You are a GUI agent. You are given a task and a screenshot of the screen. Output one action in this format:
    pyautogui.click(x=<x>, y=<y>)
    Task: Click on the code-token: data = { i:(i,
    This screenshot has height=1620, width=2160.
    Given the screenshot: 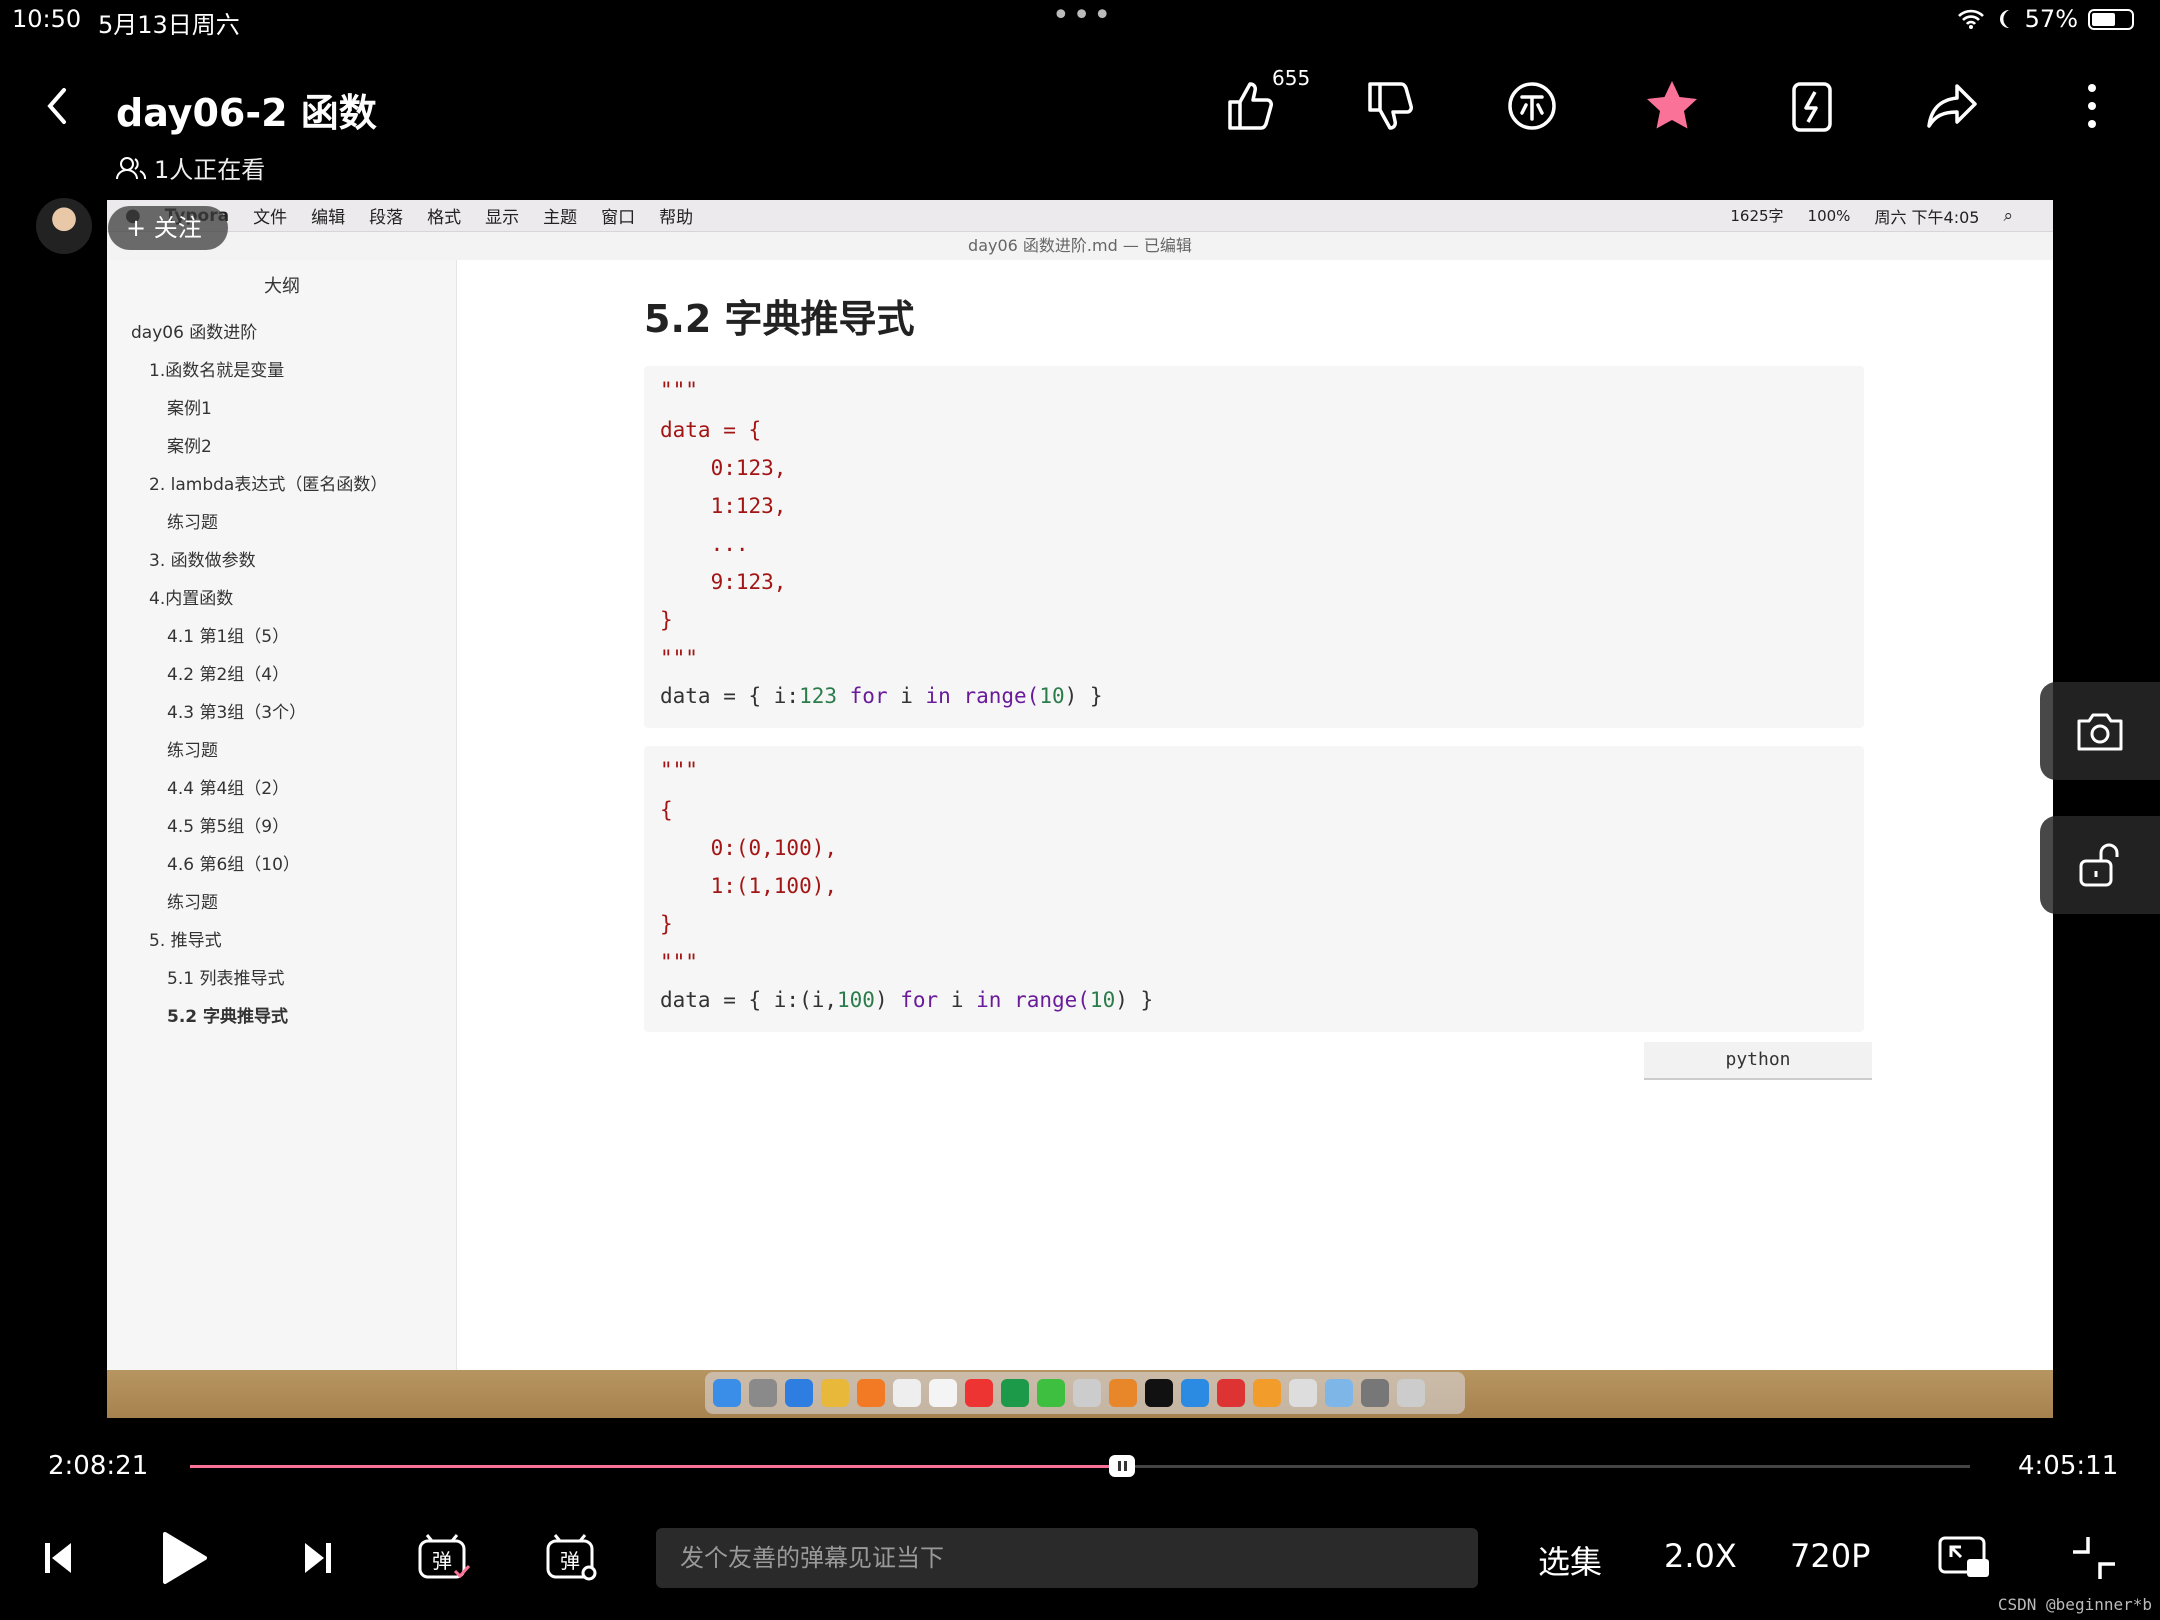 What is the action you would take?
    pyautogui.click(x=749, y=1000)
    